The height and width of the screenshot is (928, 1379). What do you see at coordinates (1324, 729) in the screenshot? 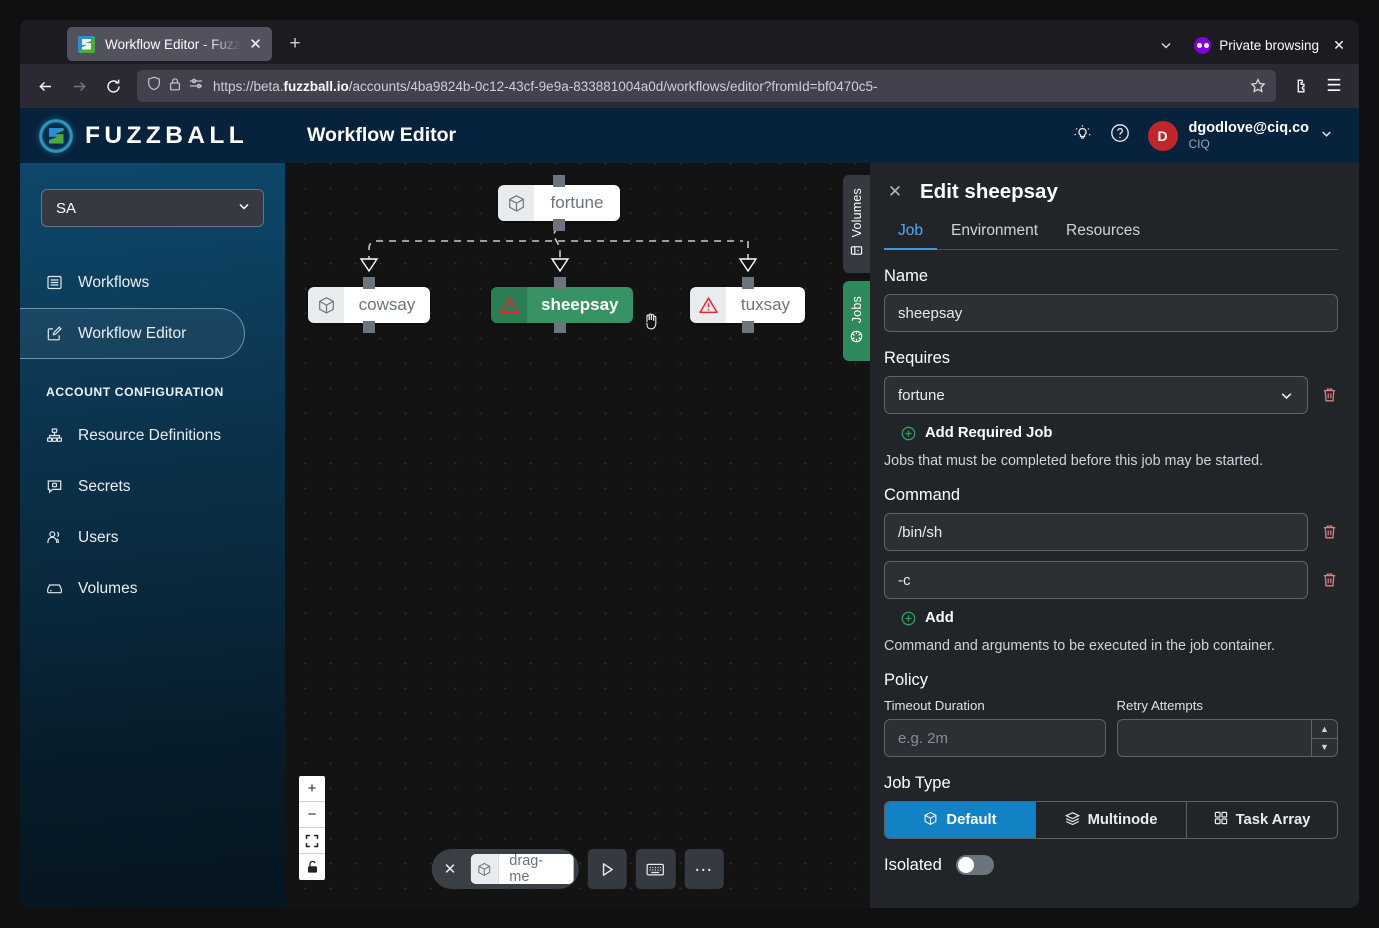
I see `stepper-up-icon: ▲` at bounding box center [1324, 729].